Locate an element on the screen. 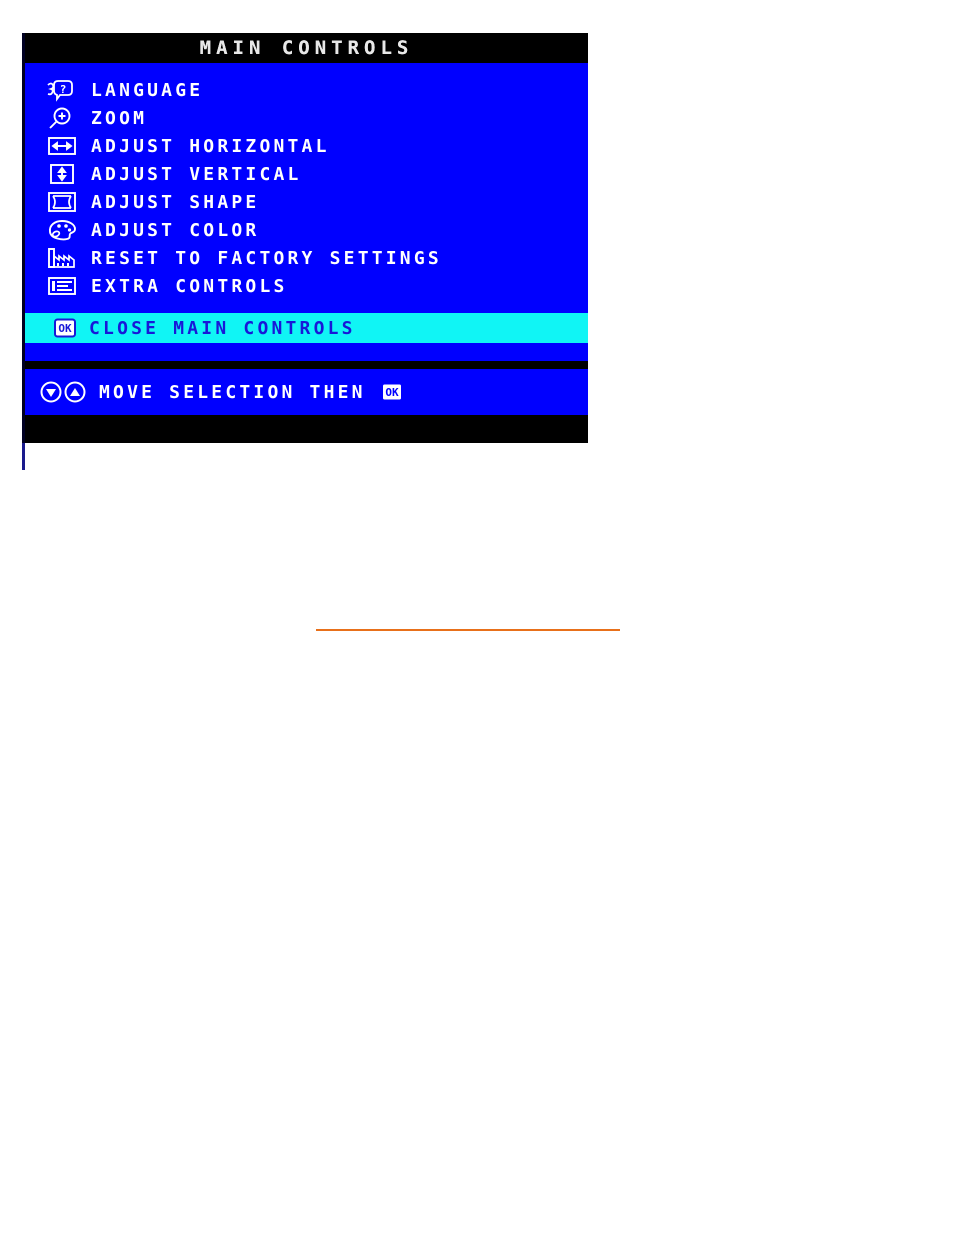 The width and height of the screenshot is (954, 1235). vertical-arrow-box-icon is located at coordinates (63, 174).